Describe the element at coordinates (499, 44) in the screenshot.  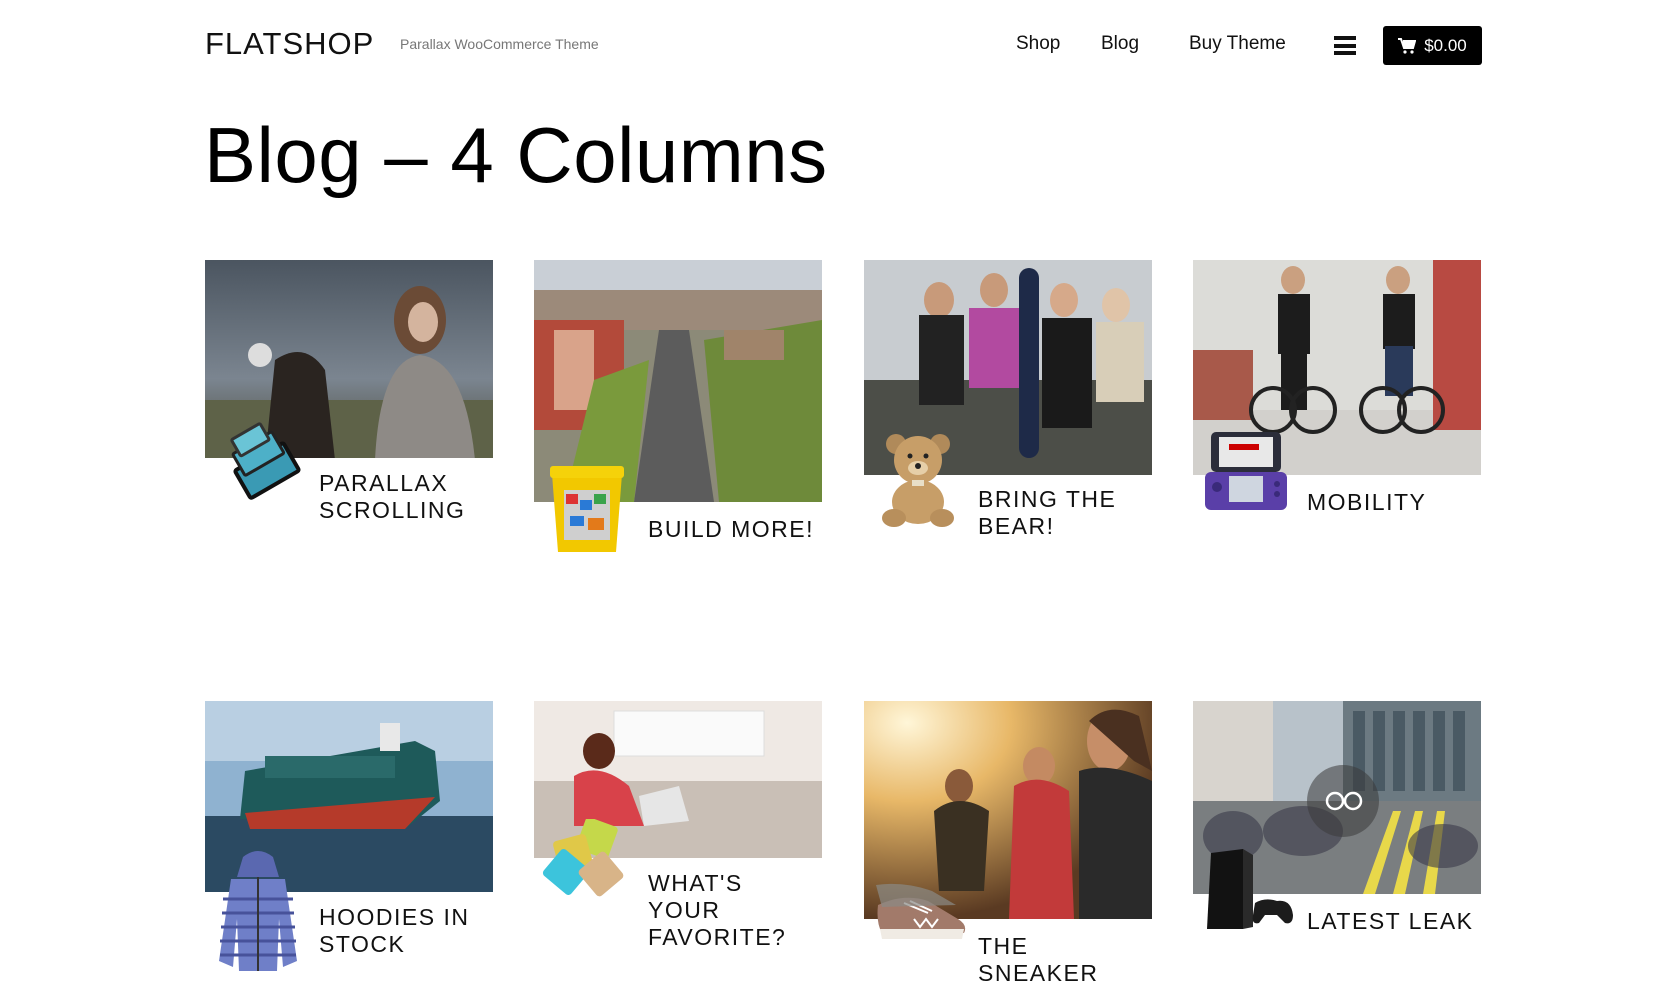
I see `site-tagline: Parallax WooCommerce Theme` at that location.